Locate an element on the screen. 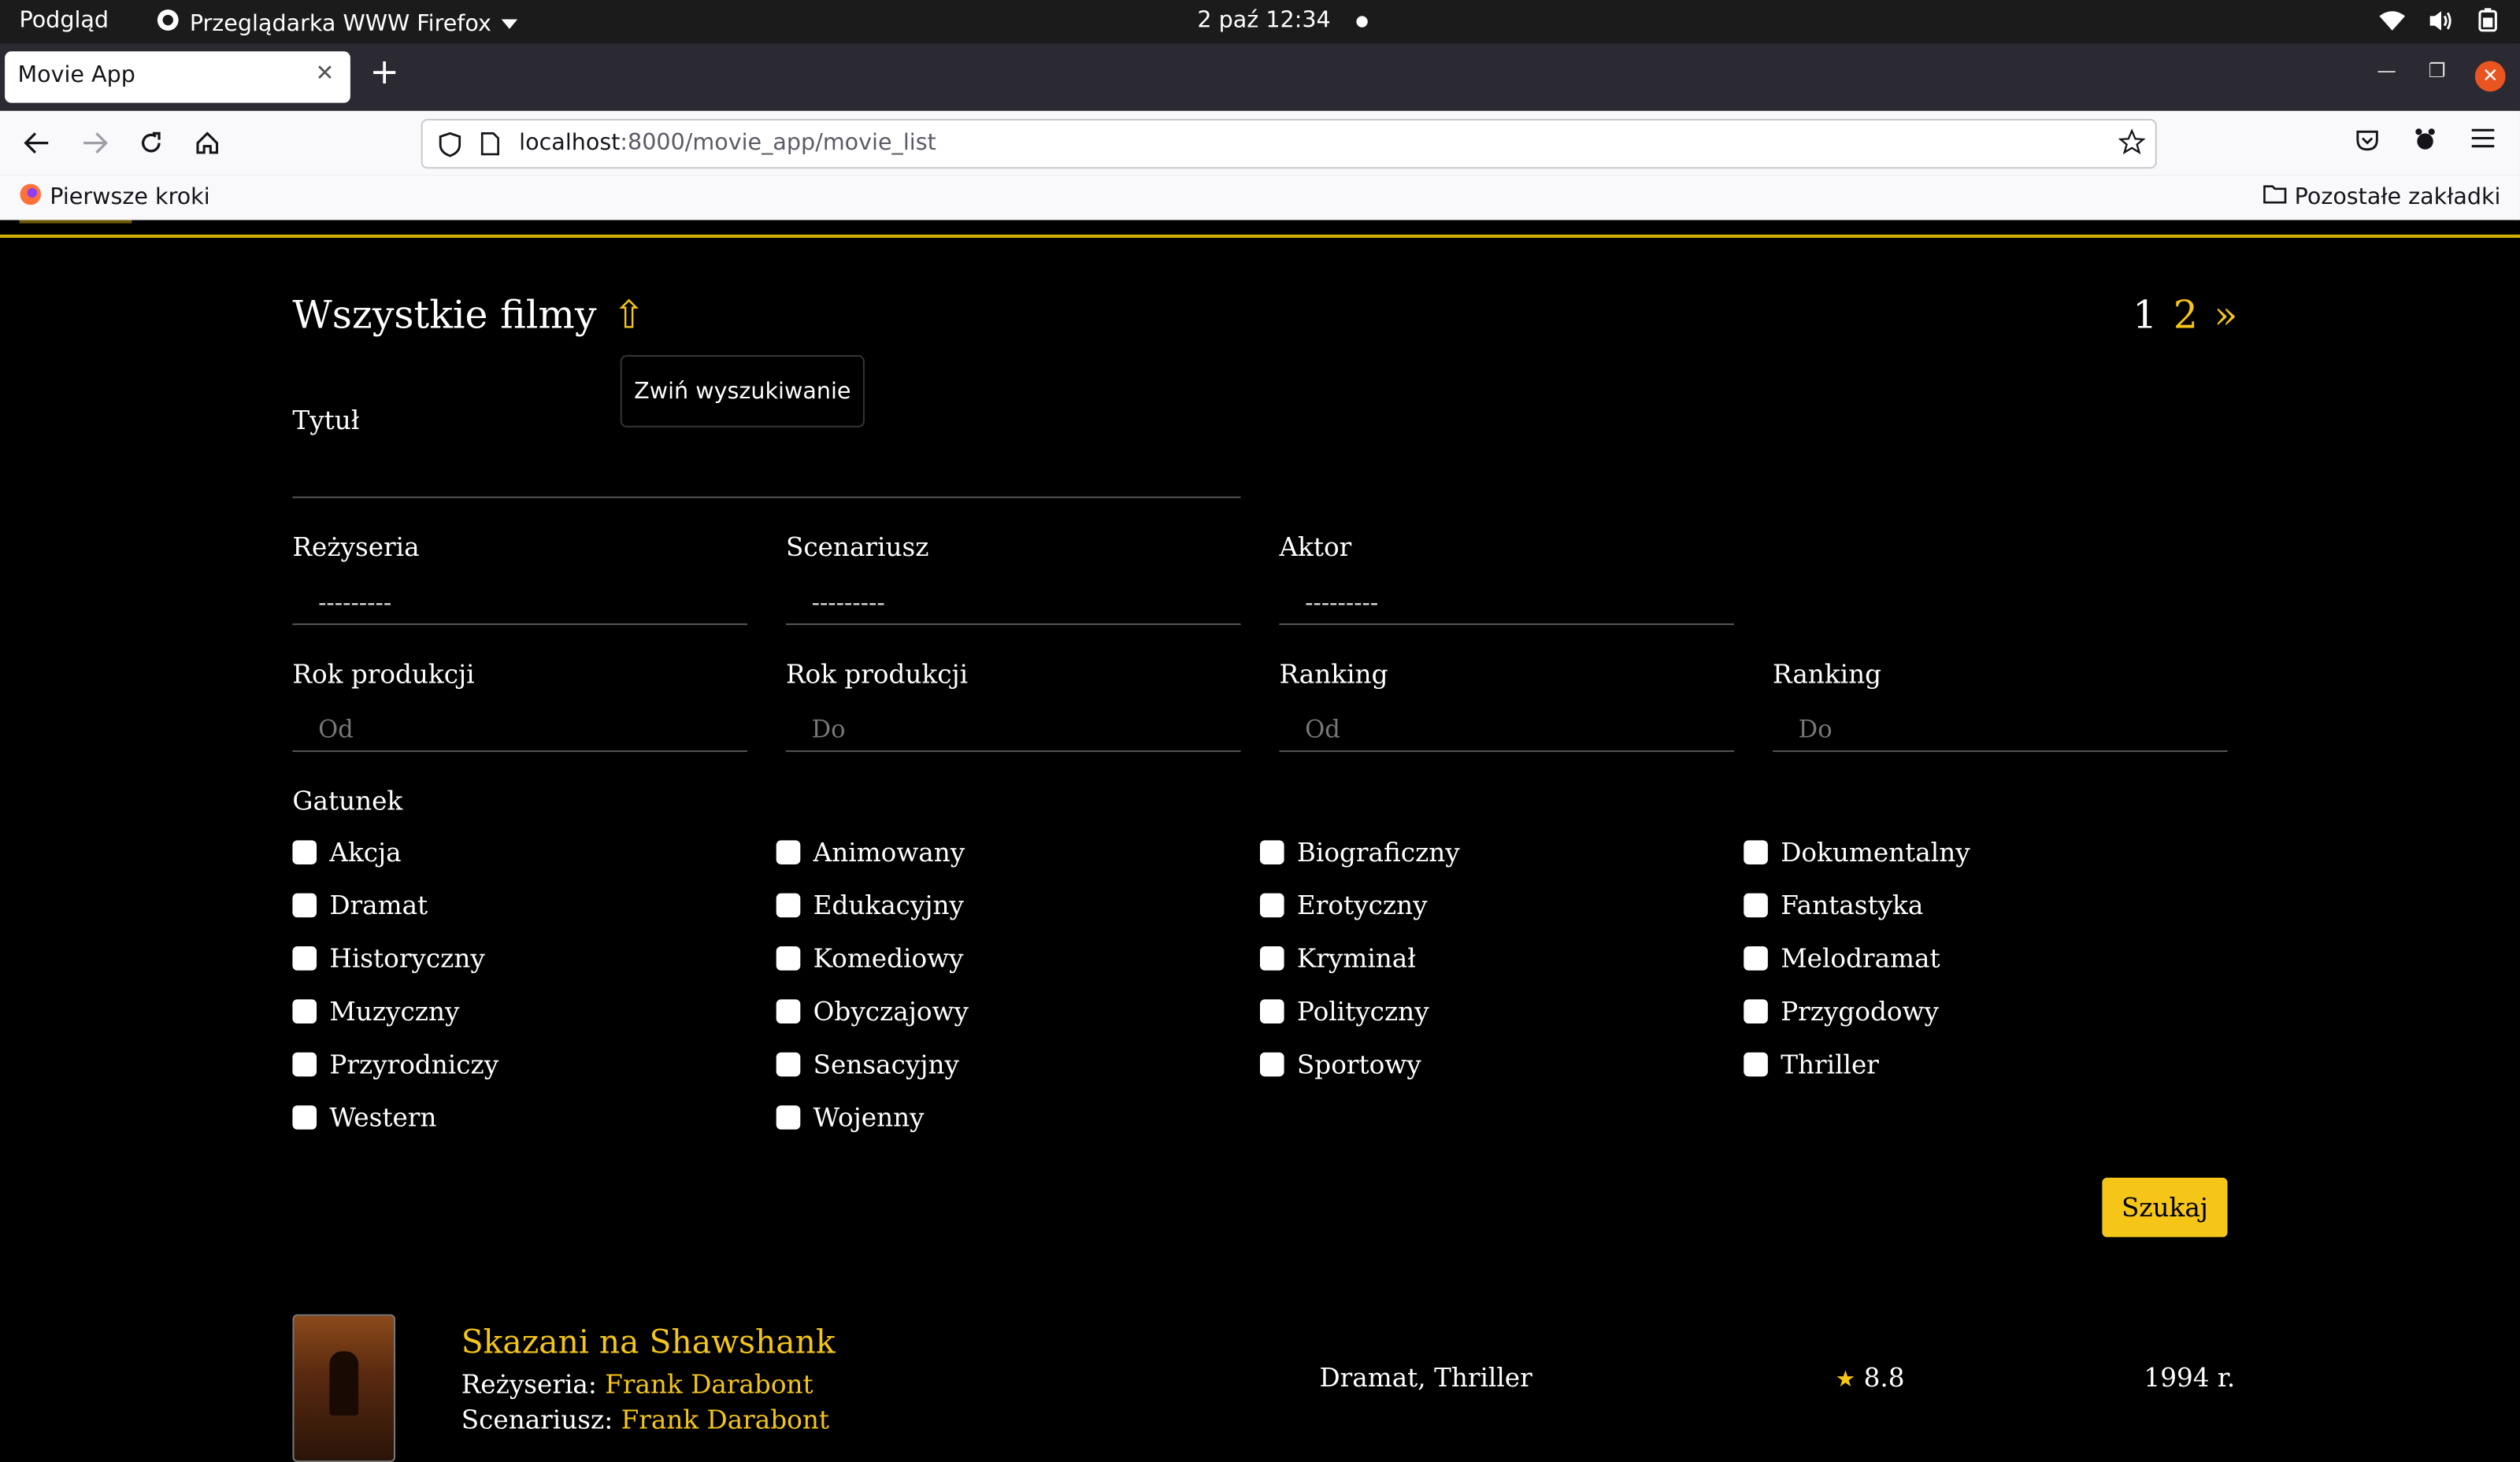 The width and height of the screenshot is (2520, 1462). genre-checkbox-western: Western is located at coordinates (364, 1117).